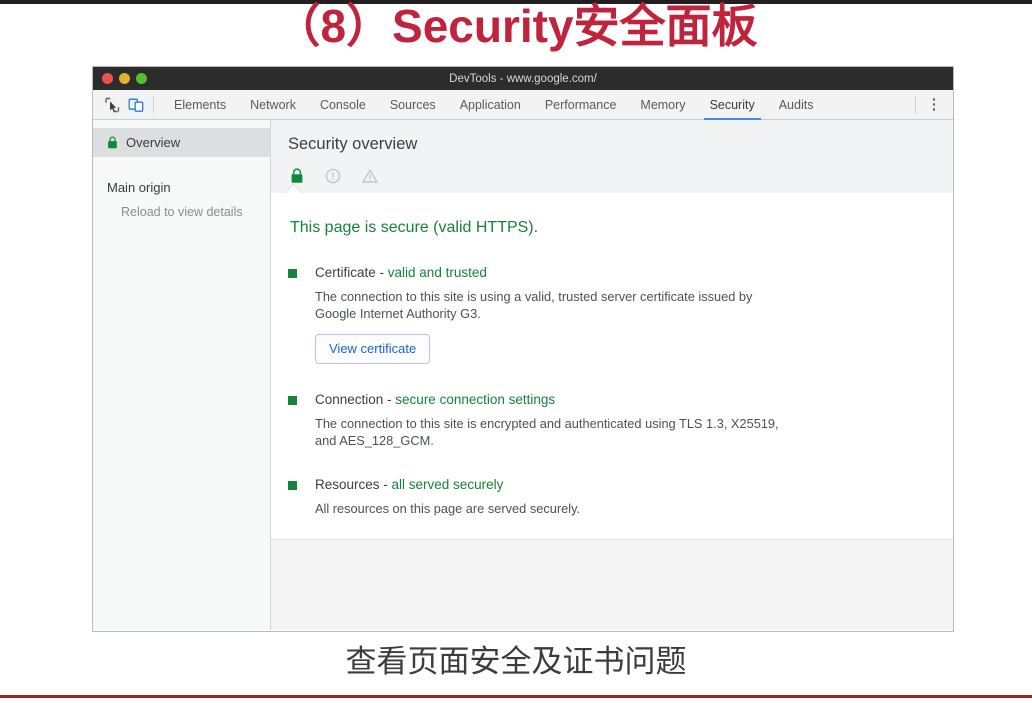  What do you see at coordinates (413, 104) in the screenshot?
I see `tab-sources: Sources` at bounding box center [413, 104].